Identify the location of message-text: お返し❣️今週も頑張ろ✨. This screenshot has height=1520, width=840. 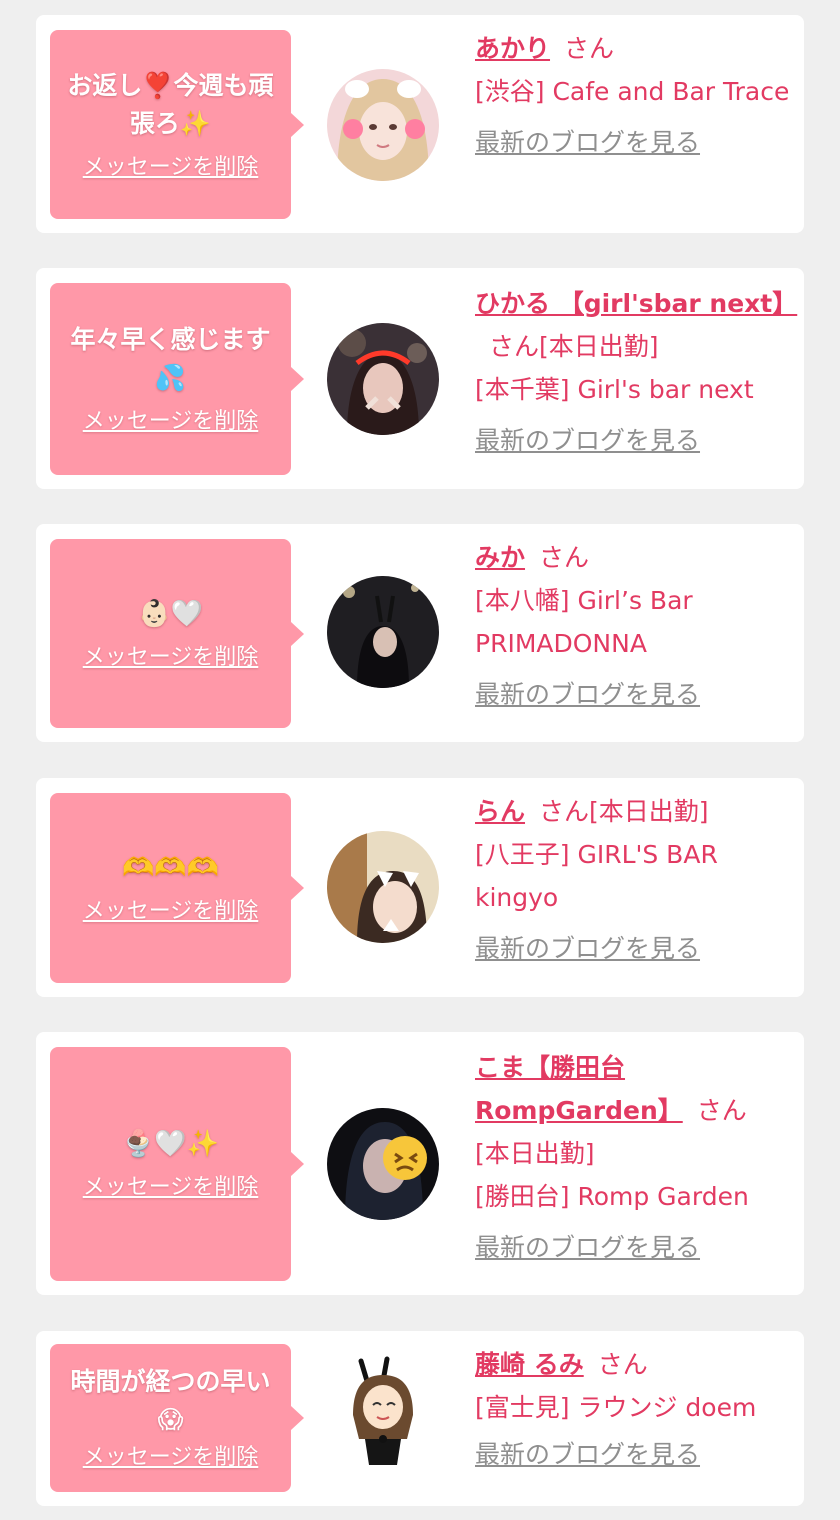
(170, 104).